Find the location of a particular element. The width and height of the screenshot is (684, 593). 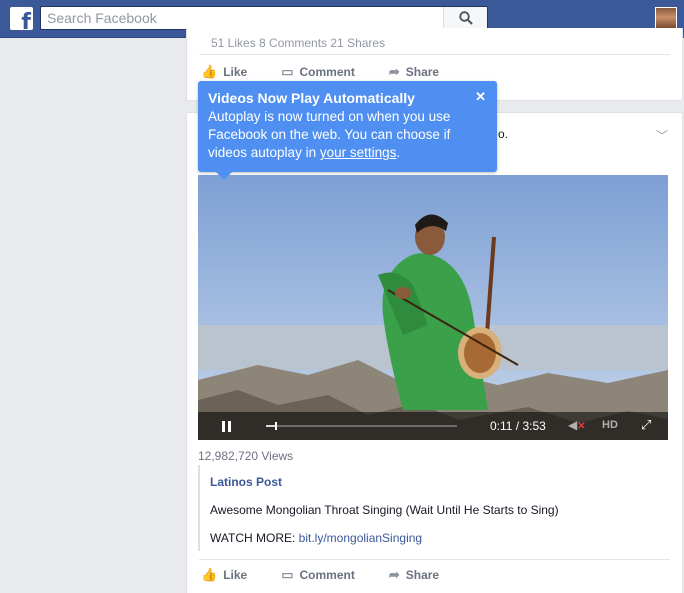

profile-avatar is located at coordinates (666, 18).